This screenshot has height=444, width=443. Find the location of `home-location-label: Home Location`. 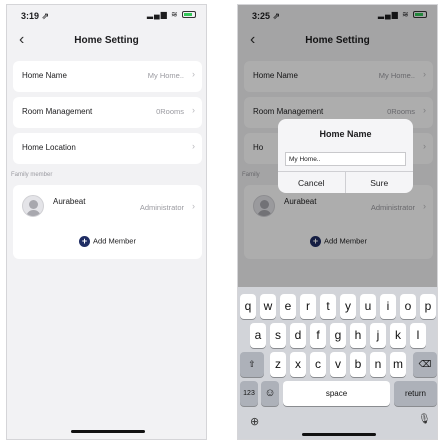

home-location-label: Home Location is located at coordinates (49, 147).